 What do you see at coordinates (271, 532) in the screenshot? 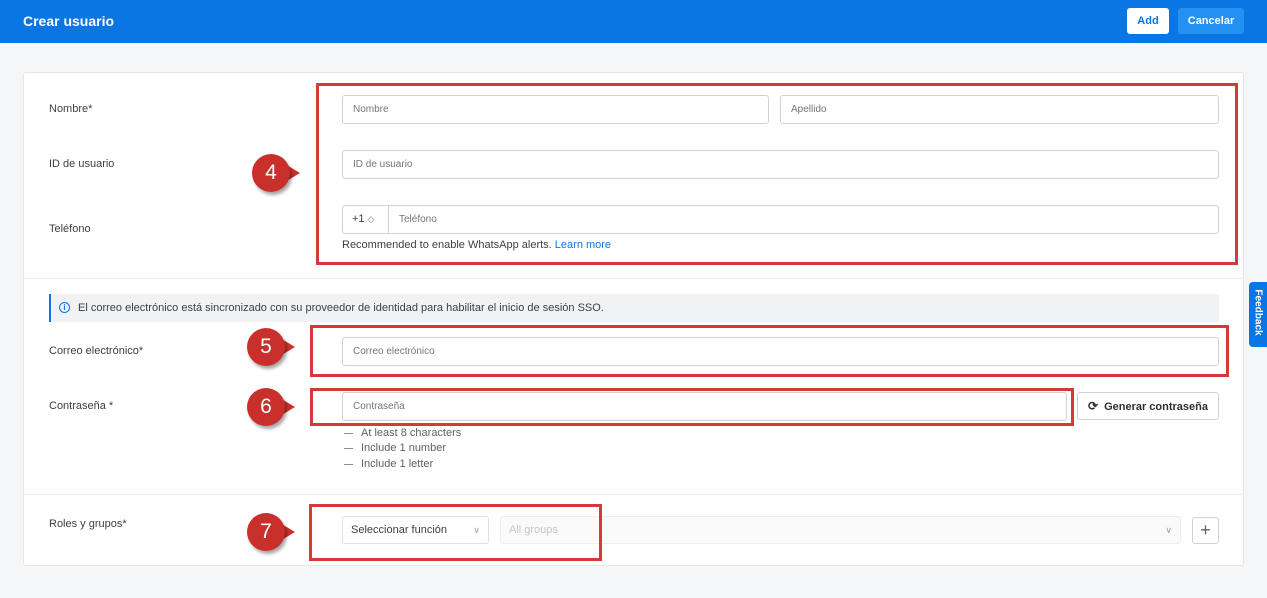
I see `callout-badge-7: 7` at bounding box center [271, 532].